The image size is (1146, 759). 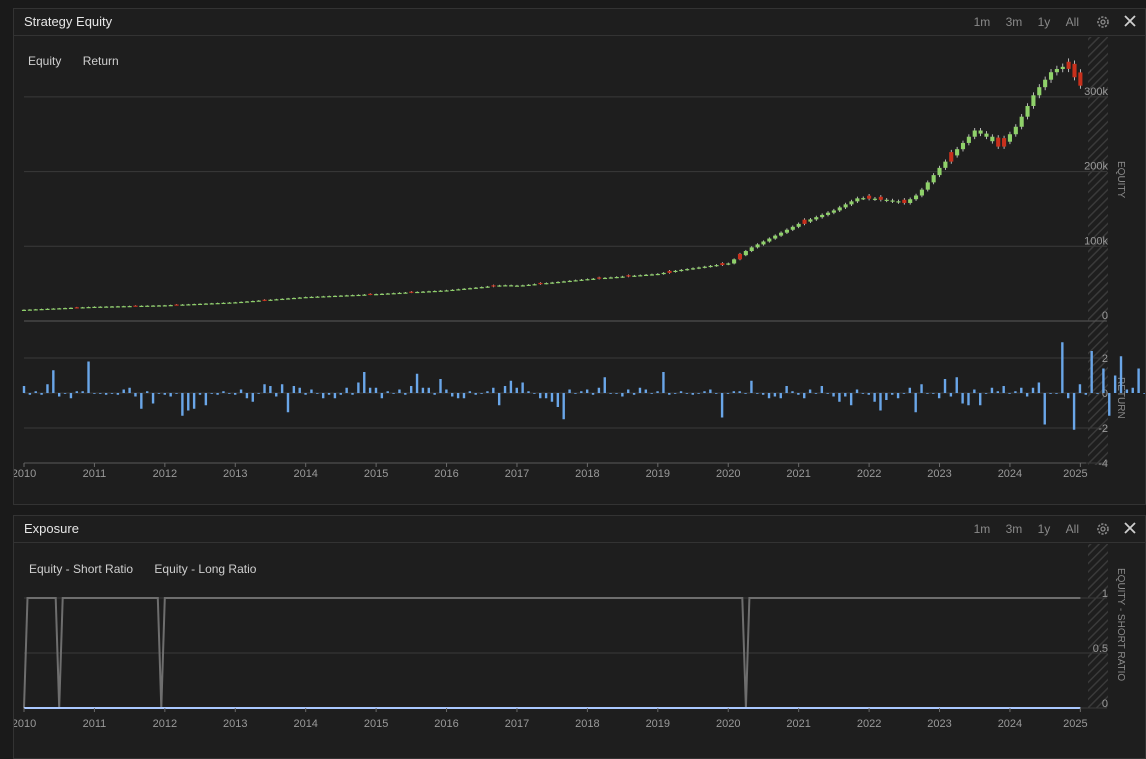 What do you see at coordinates (68, 21) in the screenshot?
I see `panel-title: Strategy Equity` at bounding box center [68, 21].